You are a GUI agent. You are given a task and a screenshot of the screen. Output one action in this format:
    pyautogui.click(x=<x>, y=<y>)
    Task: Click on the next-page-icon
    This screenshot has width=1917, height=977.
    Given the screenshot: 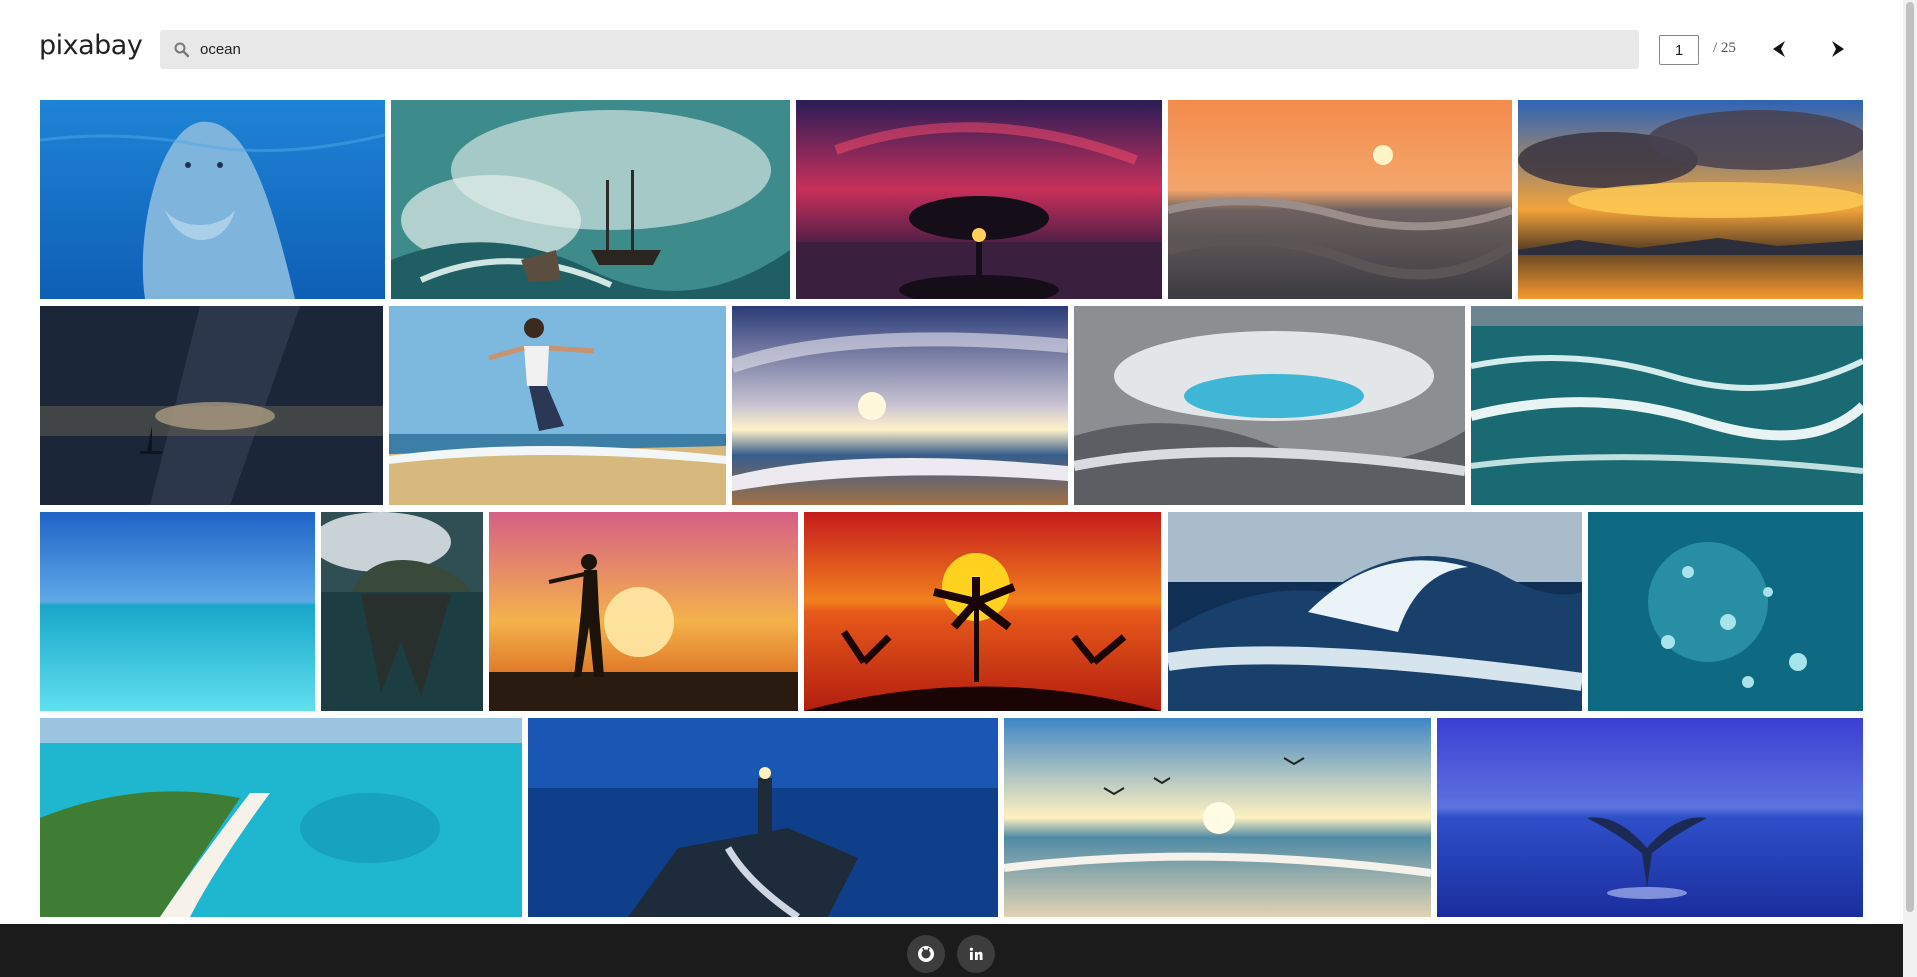 What is the action you would take?
    pyautogui.click(x=1837, y=49)
    